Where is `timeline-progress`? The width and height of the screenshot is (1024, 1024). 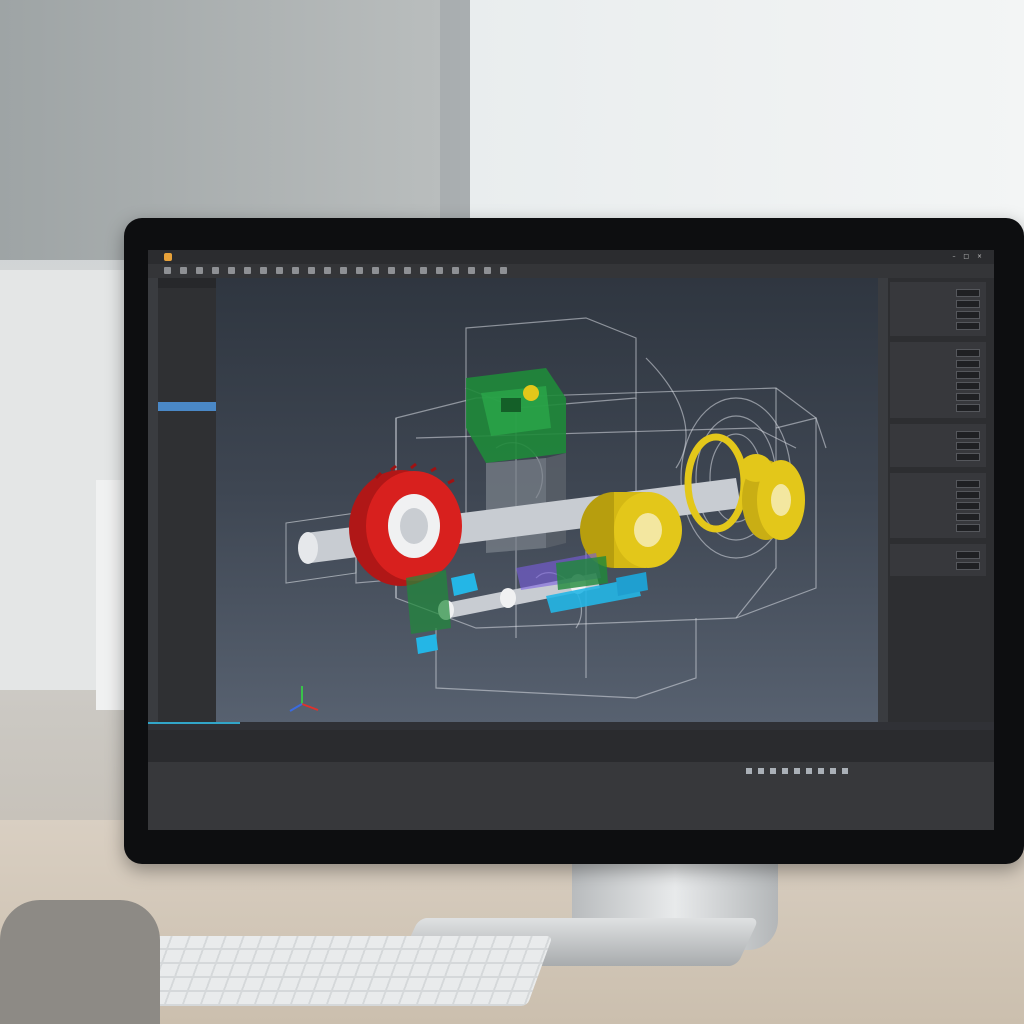
timeline-progress is located at coordinates (194, 723).